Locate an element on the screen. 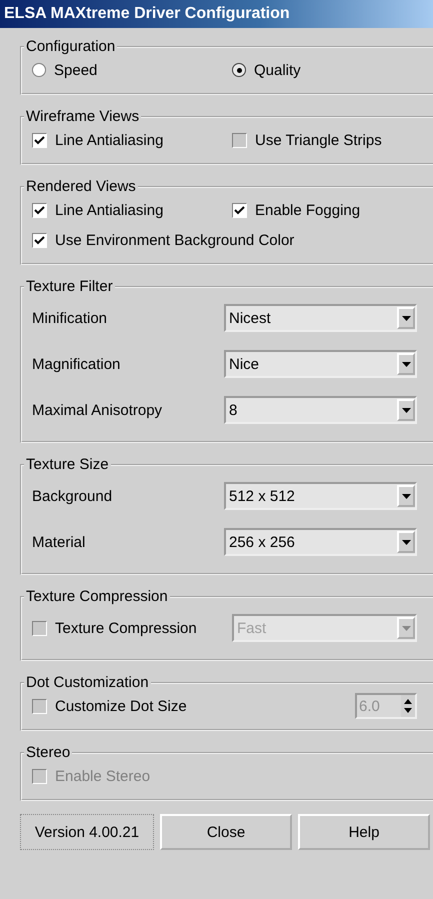 Image resolution: width=433 pixels, height=899 pixels. checkbox: Texture Compression is located at coordinates (132, 628).